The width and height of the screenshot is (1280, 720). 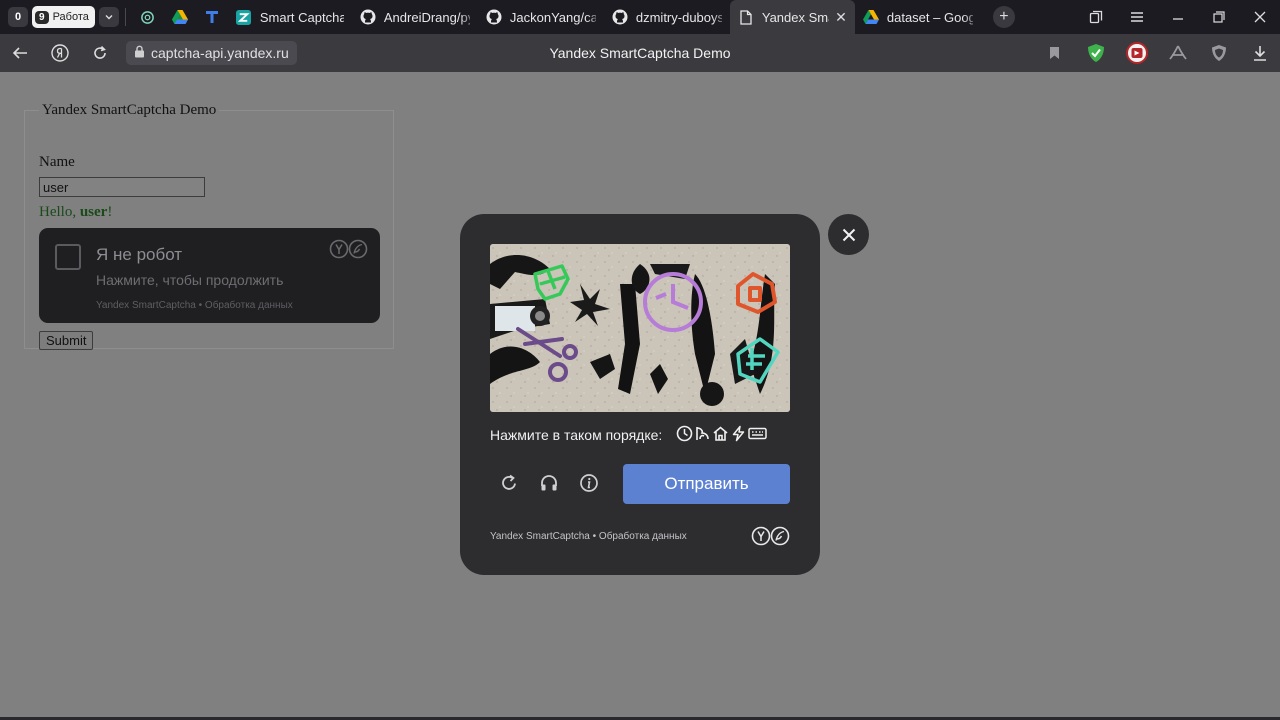 I want to click on menu-icon, so click(x=1136, y=17).